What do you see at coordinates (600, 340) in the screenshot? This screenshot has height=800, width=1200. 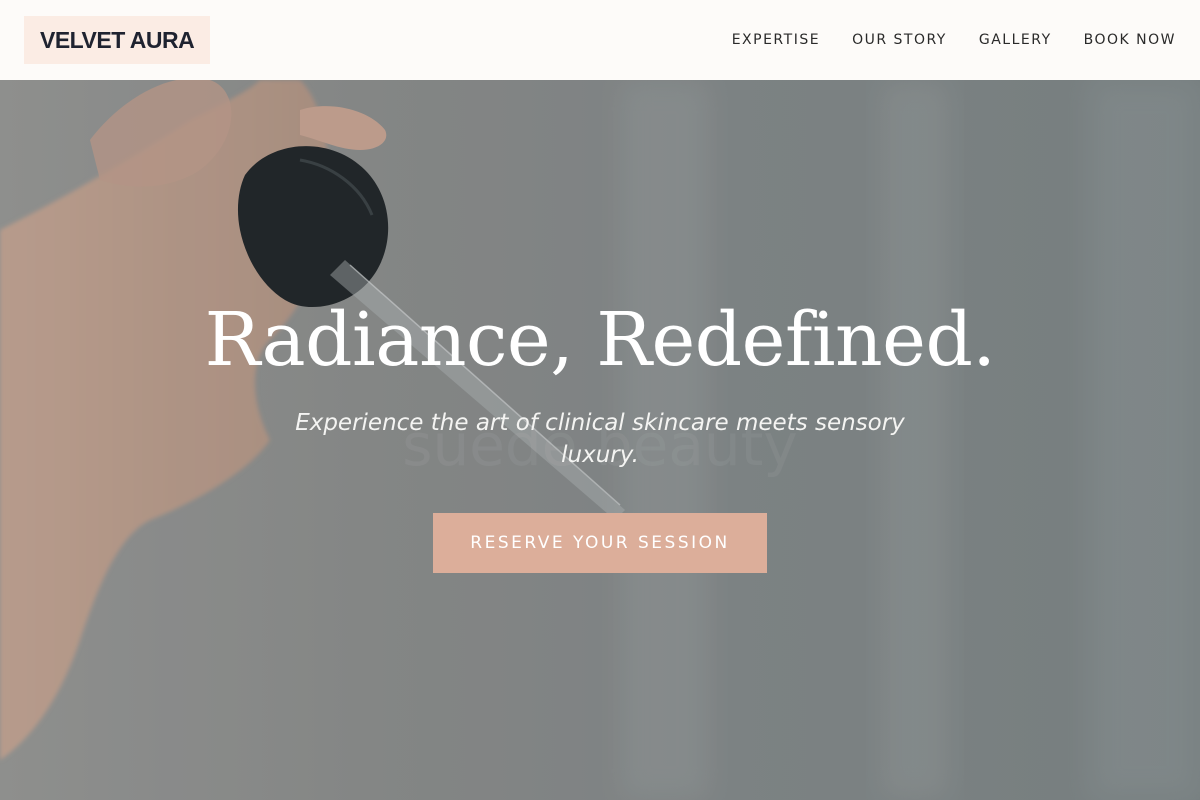 I see `hero-title: Radiance, Redefined.` at bounding box center [600, 340].